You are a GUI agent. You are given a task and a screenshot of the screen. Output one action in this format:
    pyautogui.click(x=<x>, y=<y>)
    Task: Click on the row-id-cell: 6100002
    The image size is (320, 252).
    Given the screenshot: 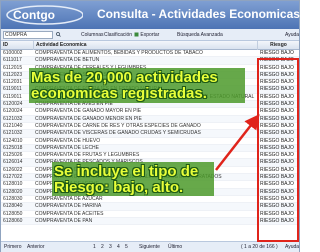 What is the action you would take?
    pyautogui.click(x=13, y=53)
    